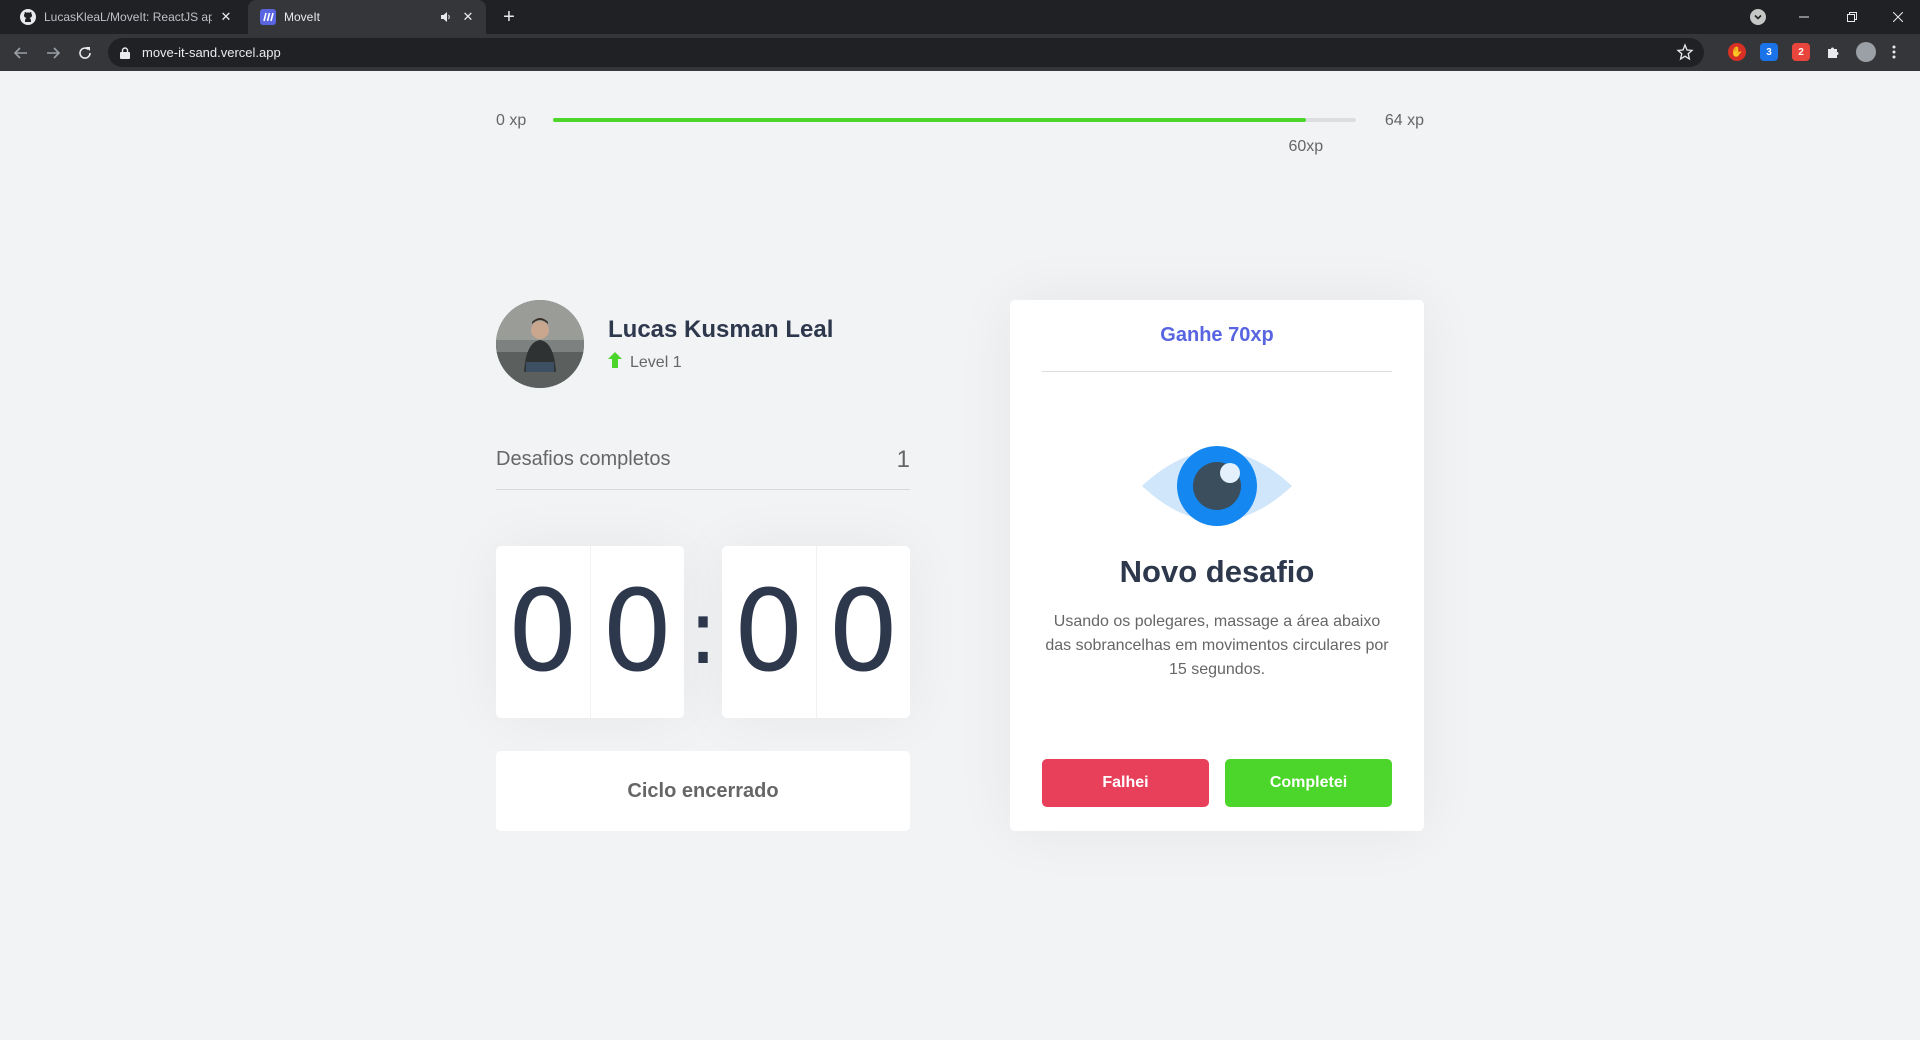  Describe the element at coordinates (1308, 783) in the screenshot. I see `complete-button: Completei` at that location.